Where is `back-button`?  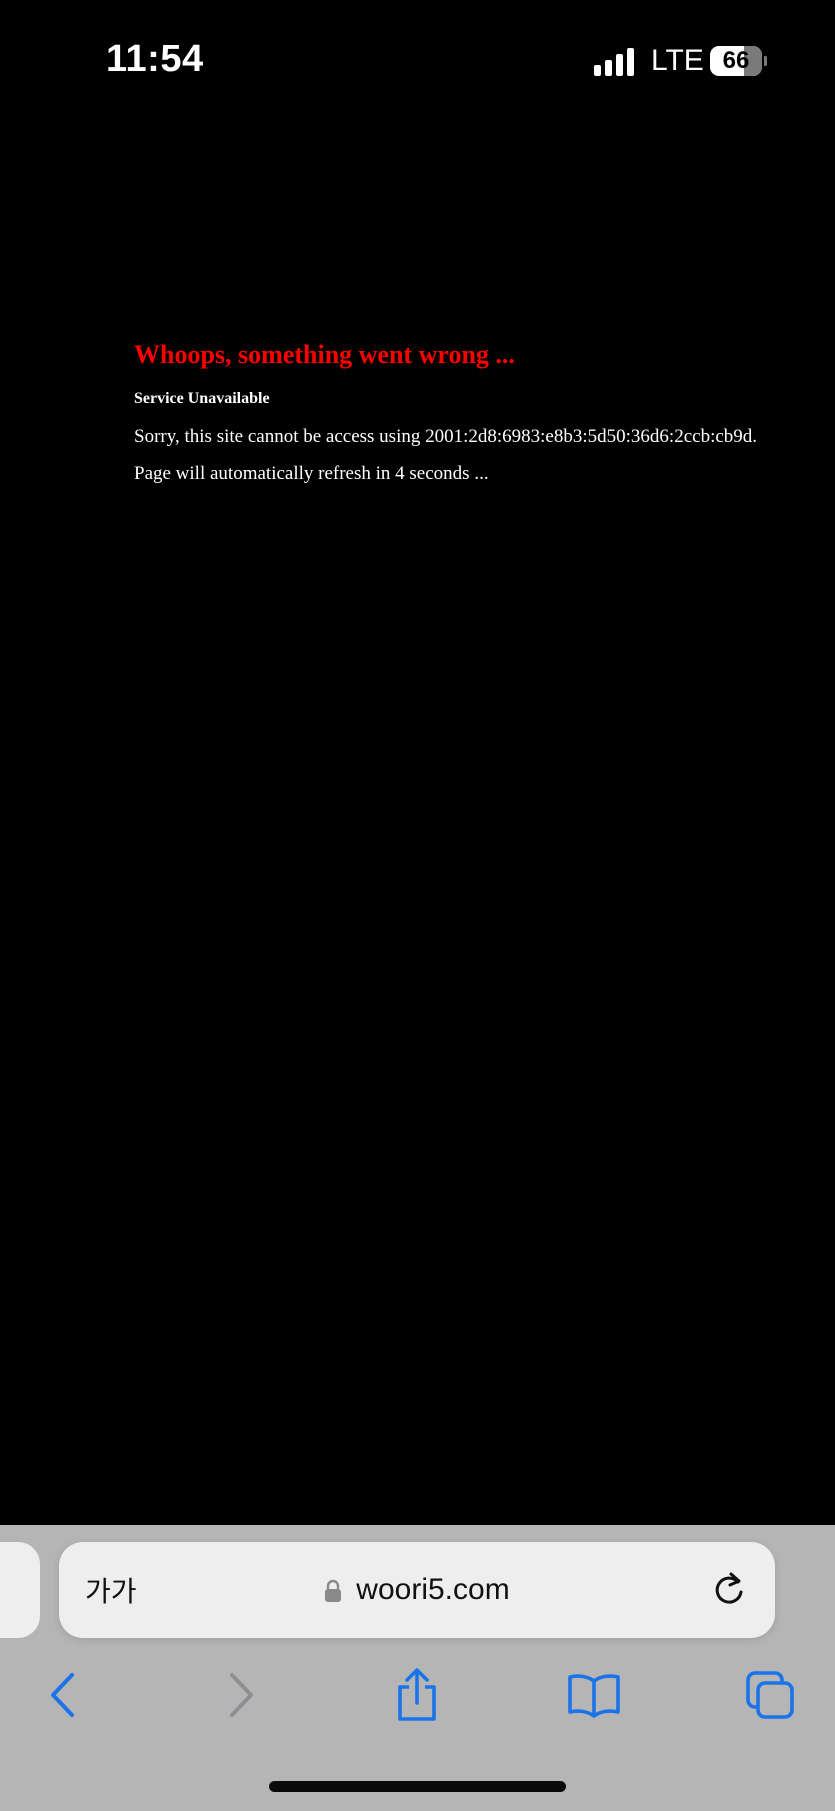 back-button is located at coordinates (62, 1695).